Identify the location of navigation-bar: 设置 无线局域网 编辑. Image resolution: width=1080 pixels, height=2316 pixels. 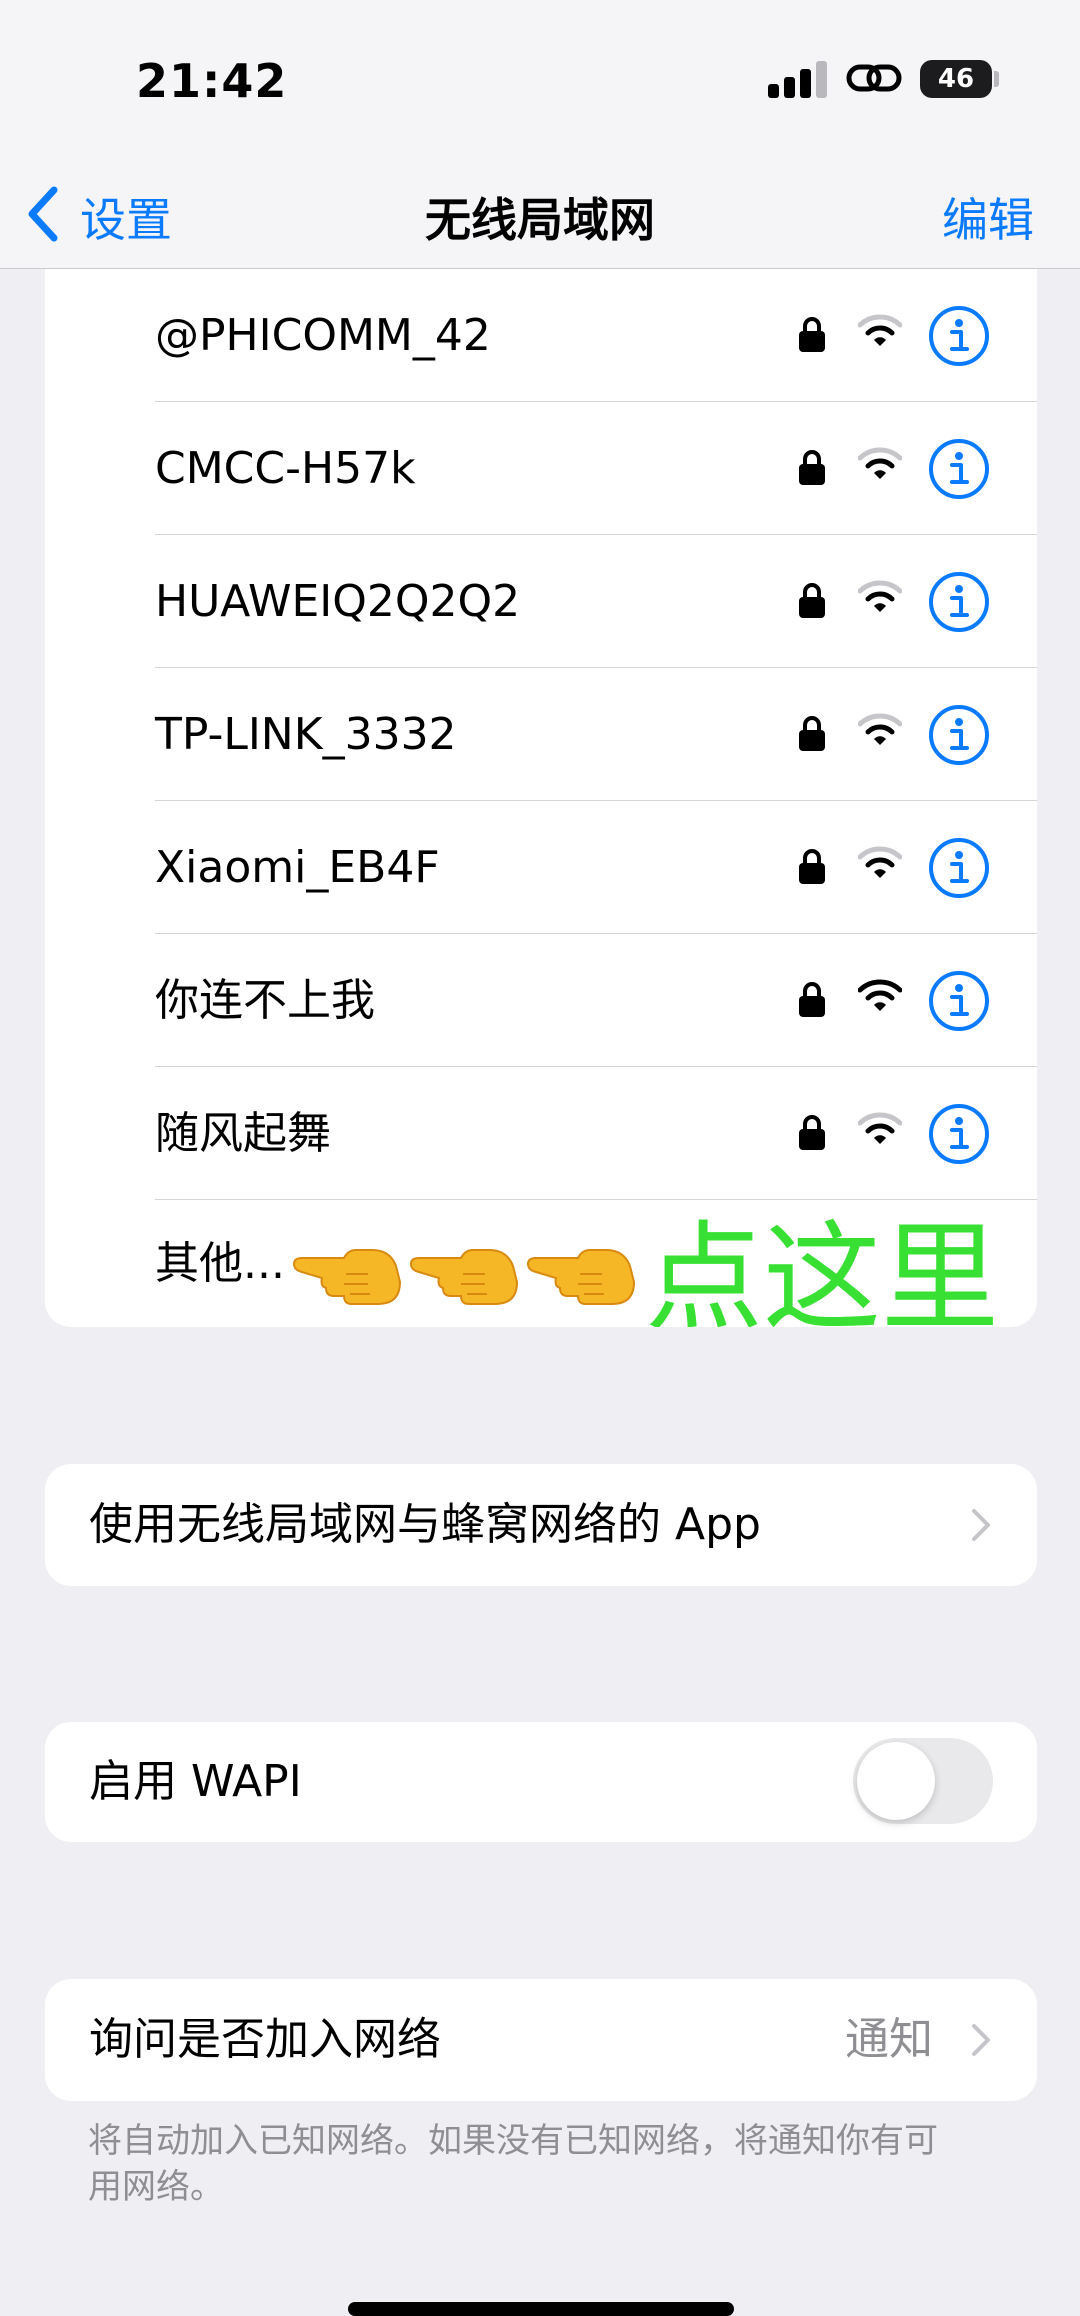
(540, 214).